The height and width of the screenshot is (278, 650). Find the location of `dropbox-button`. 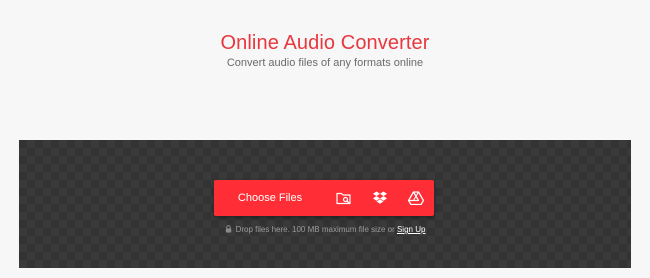

dropbox-button is located at coordinates (380, 198).